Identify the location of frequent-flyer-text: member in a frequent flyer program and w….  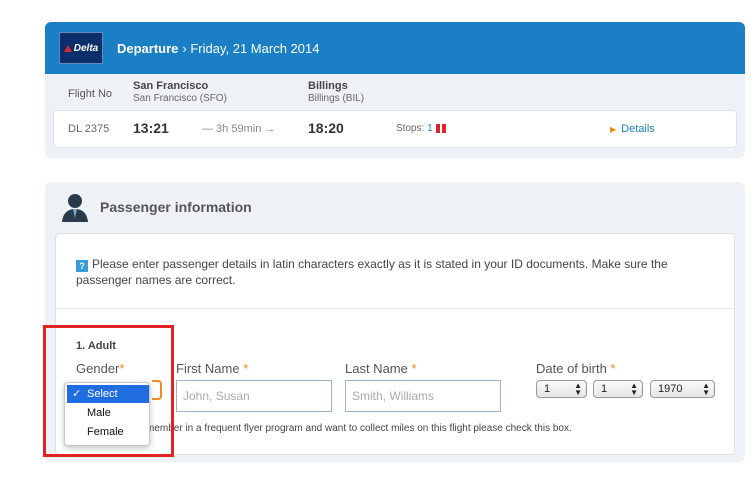
(359, 428).